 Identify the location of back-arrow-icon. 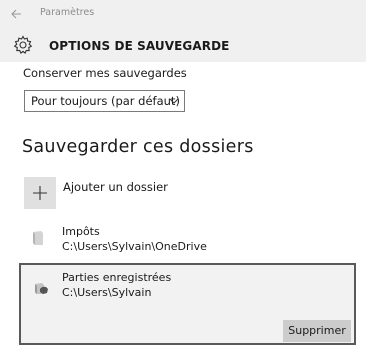
(15, 14).